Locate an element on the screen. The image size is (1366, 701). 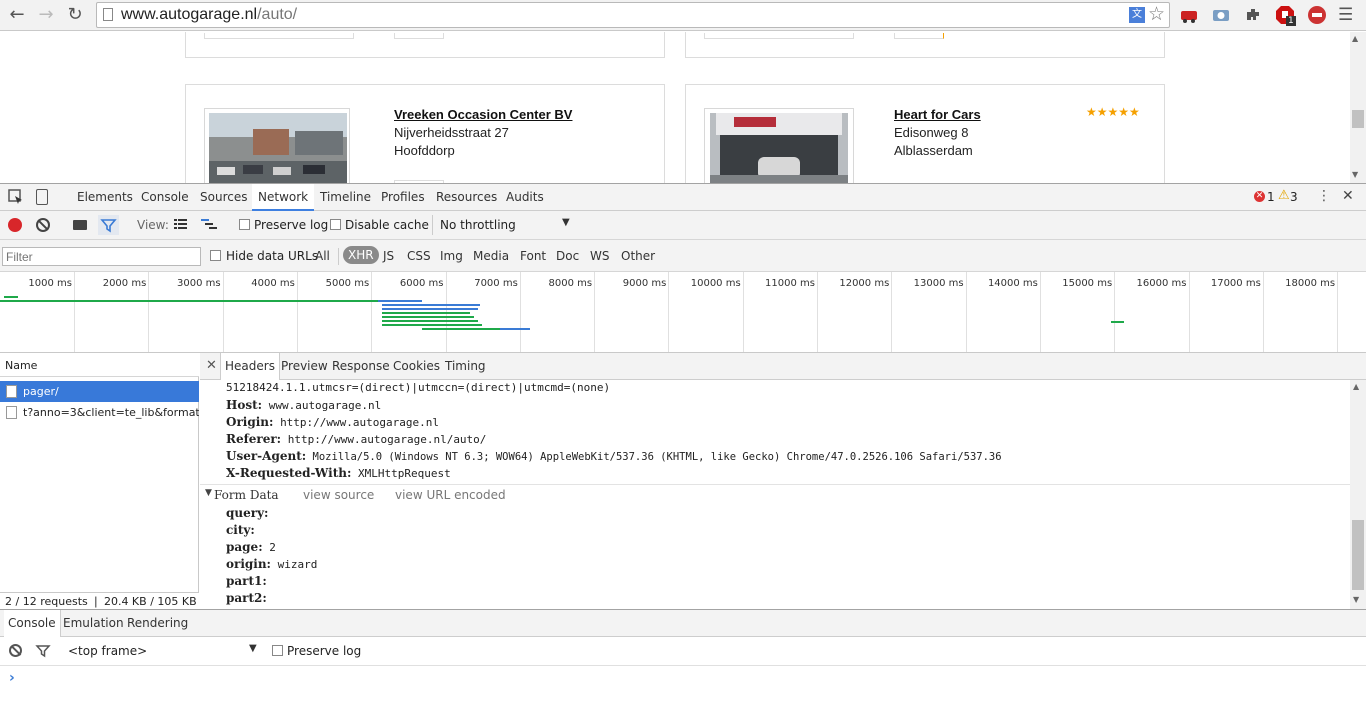
puzzle-icon is located at coordinates (1253, 15).